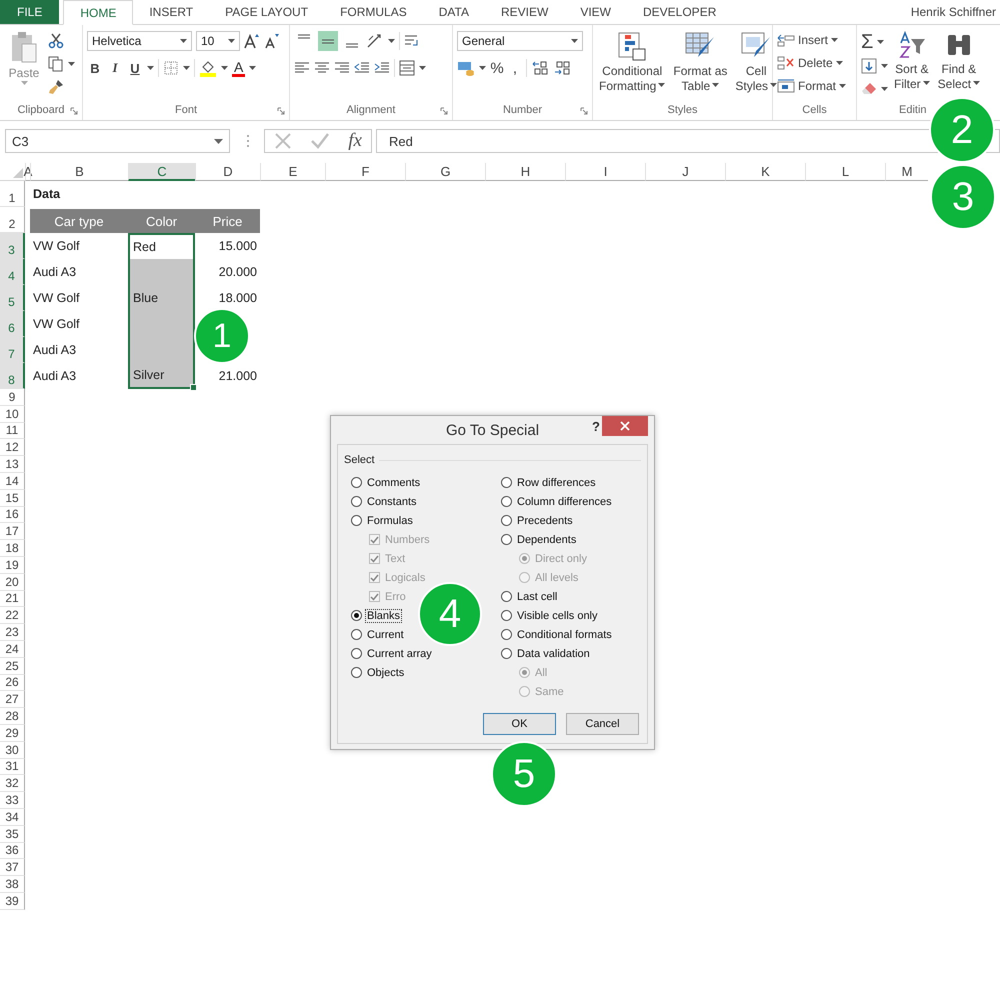 This screenshot has height=1000, width=1000. Describe the element at coordinates (596, 426) in the screenshot. I see `help-button: ?` at that location.